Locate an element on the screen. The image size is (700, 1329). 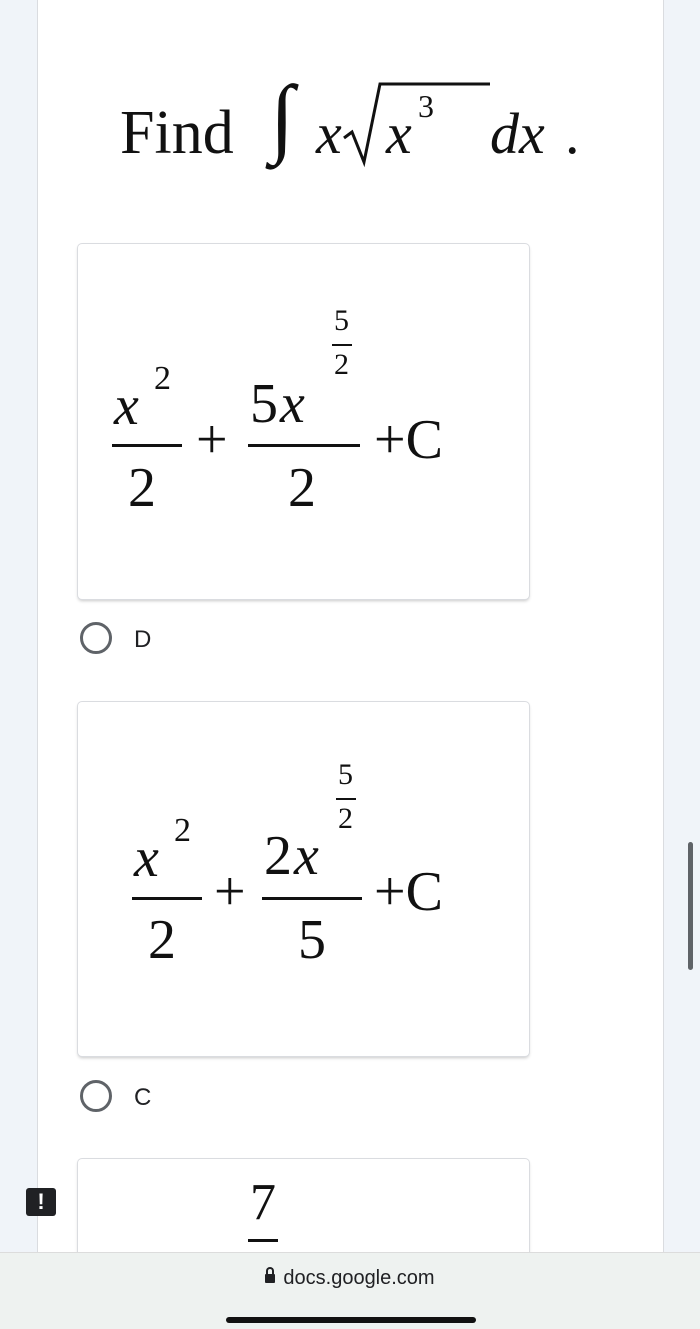
term2-denominator: 5 is located at coordinates (312, 940).